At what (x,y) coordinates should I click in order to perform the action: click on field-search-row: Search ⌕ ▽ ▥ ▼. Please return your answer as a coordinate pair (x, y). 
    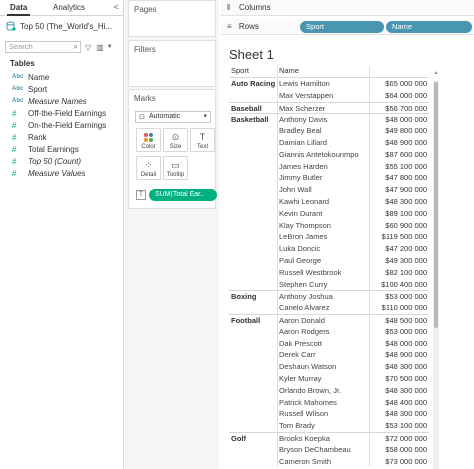
    Looking at the image, I should click on (62, 47).